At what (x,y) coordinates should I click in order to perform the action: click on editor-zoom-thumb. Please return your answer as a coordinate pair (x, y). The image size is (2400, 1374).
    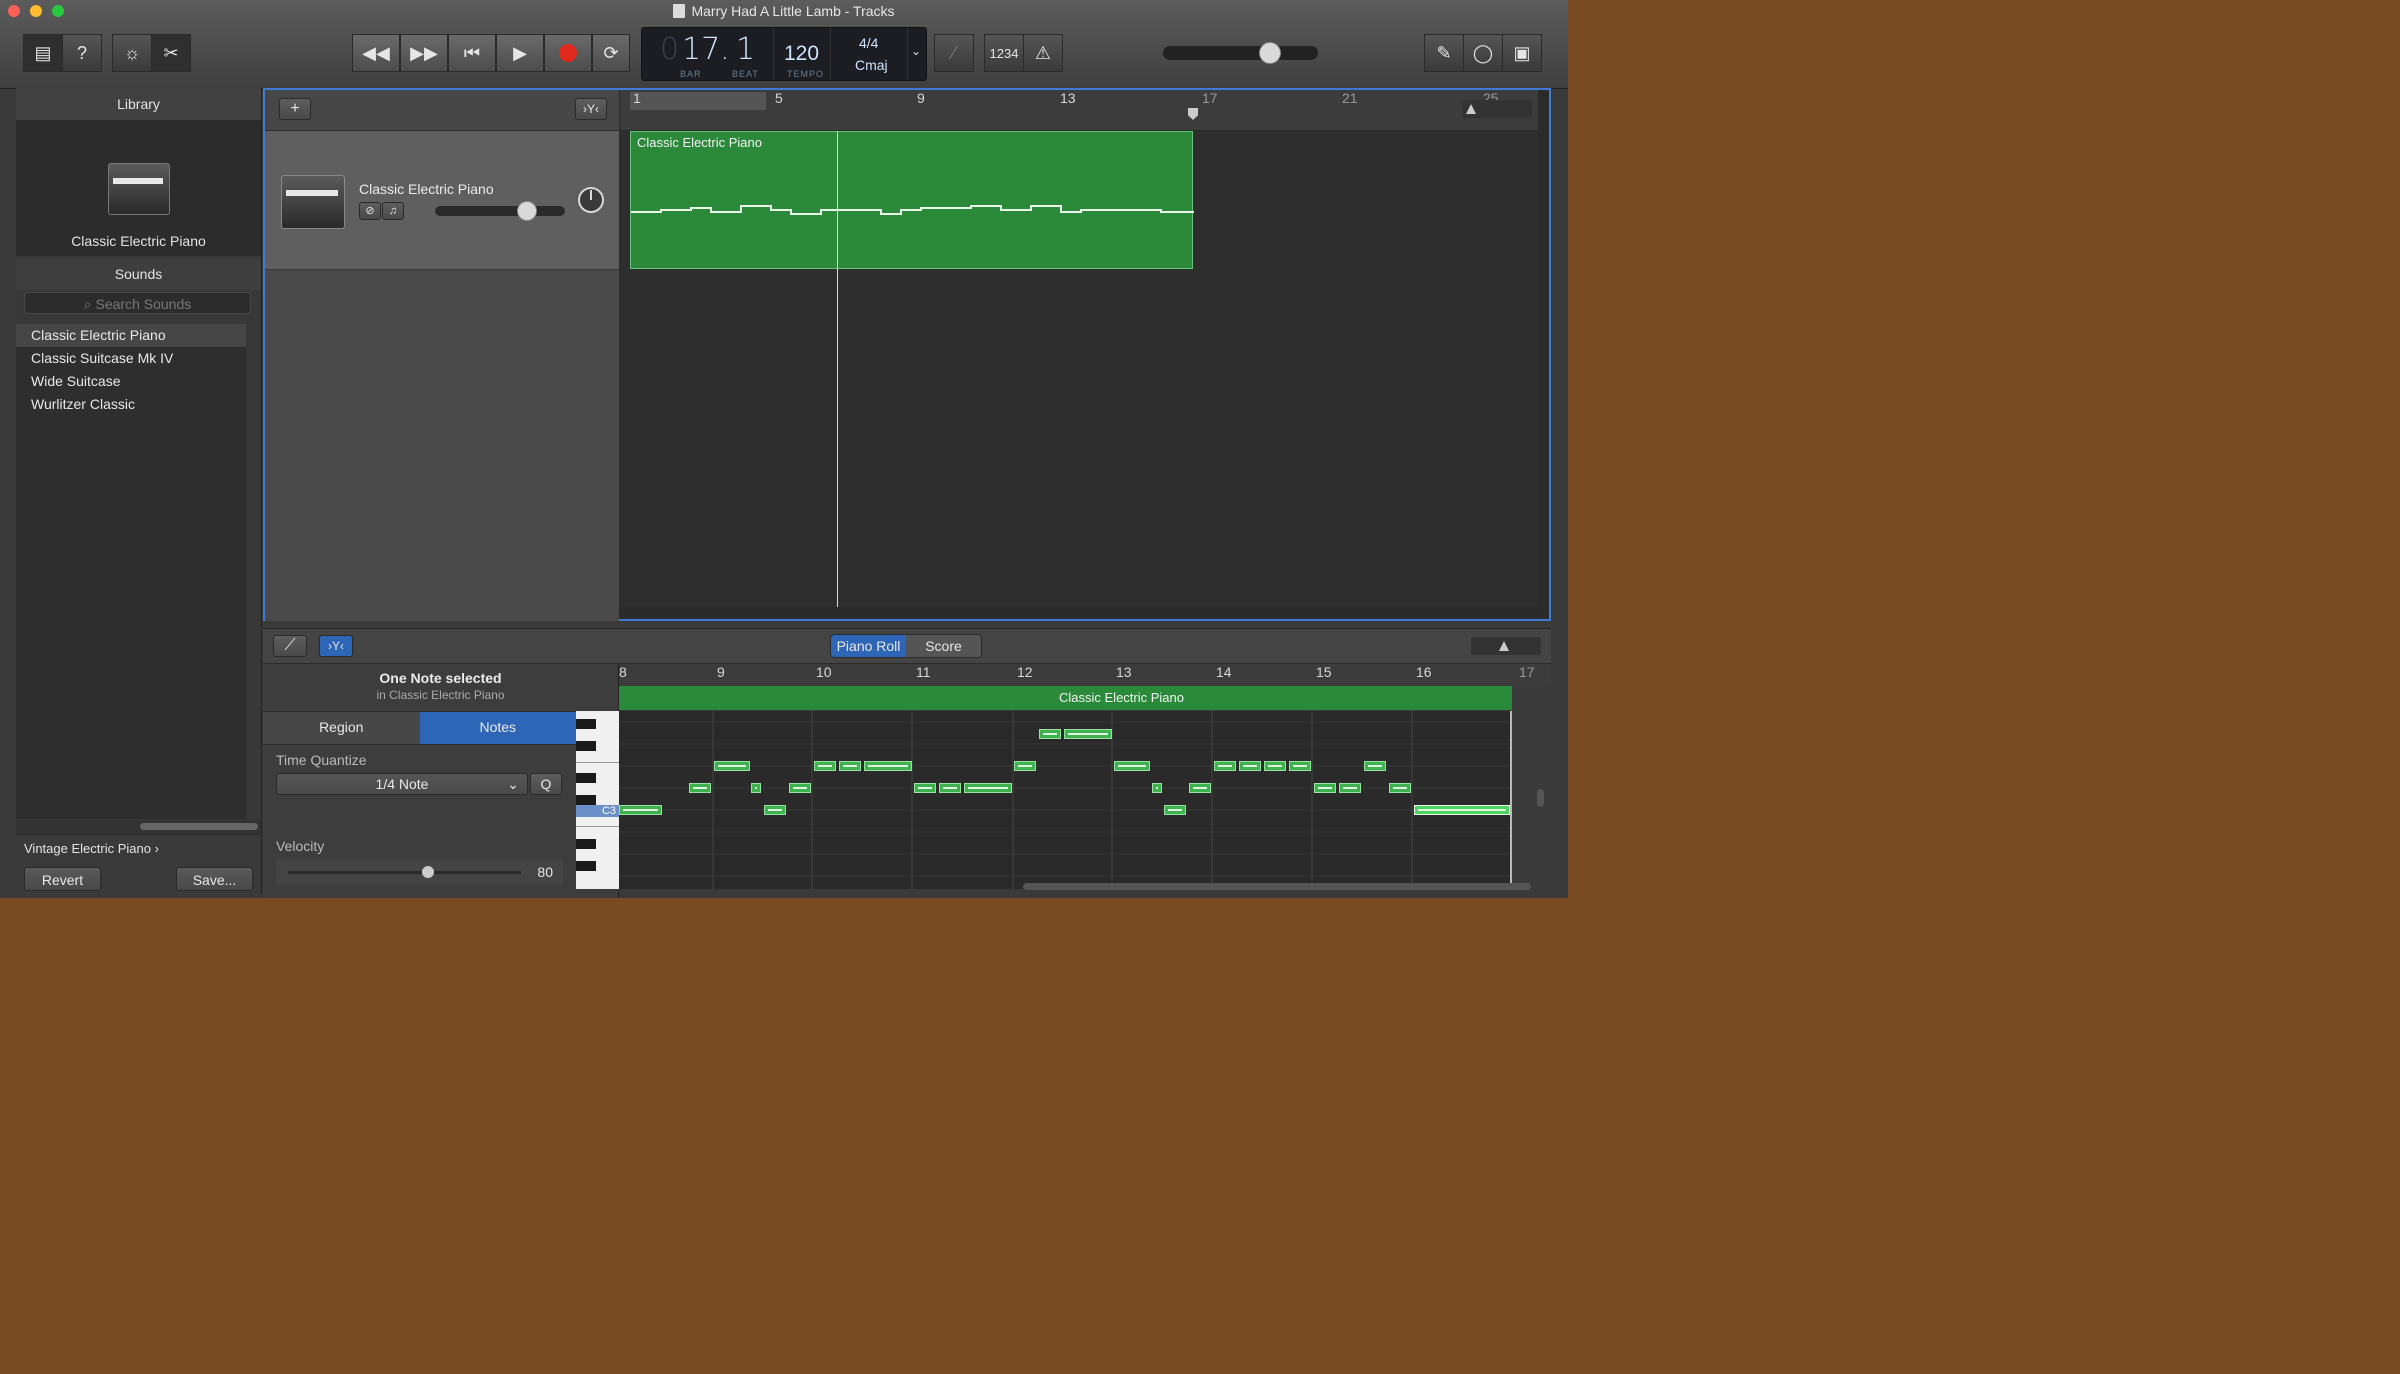
    Looking at the image, I should click on (1504, 646).